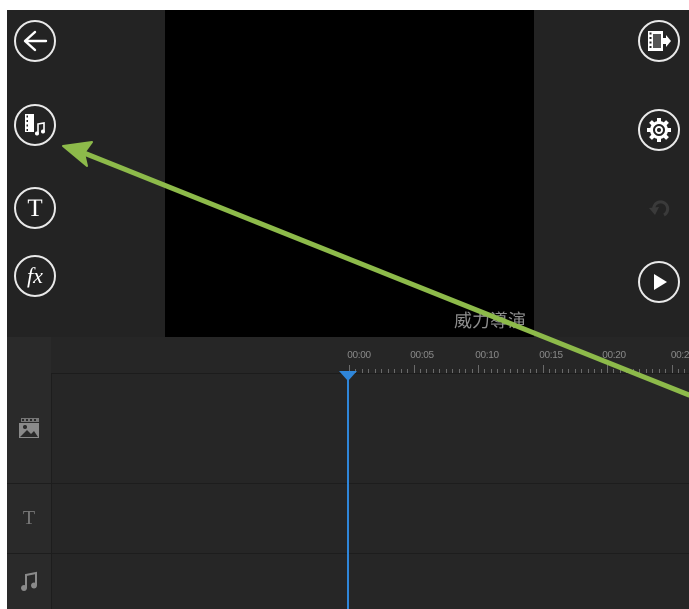 The image size is (689, 609). Describe the element at coordinates (348, 491) in the screenshot. I see `playhead` at that location.